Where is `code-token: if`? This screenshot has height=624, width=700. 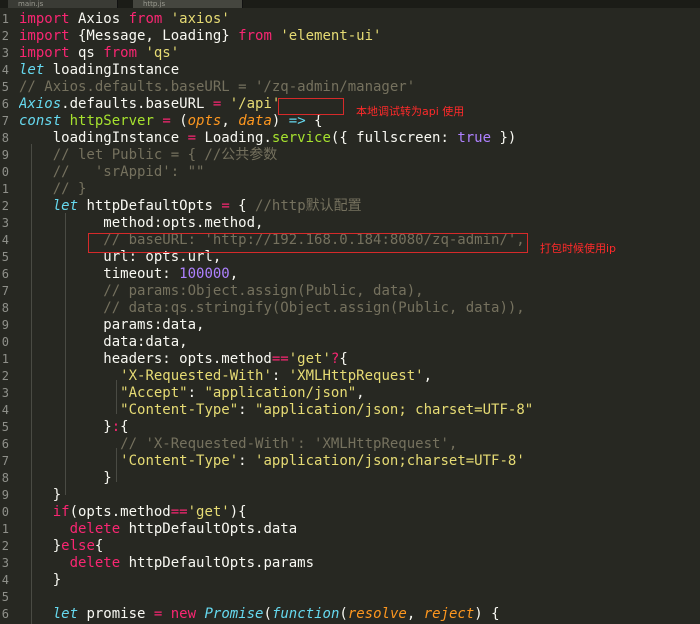
code-token: if is located at coordinates (61, 512).